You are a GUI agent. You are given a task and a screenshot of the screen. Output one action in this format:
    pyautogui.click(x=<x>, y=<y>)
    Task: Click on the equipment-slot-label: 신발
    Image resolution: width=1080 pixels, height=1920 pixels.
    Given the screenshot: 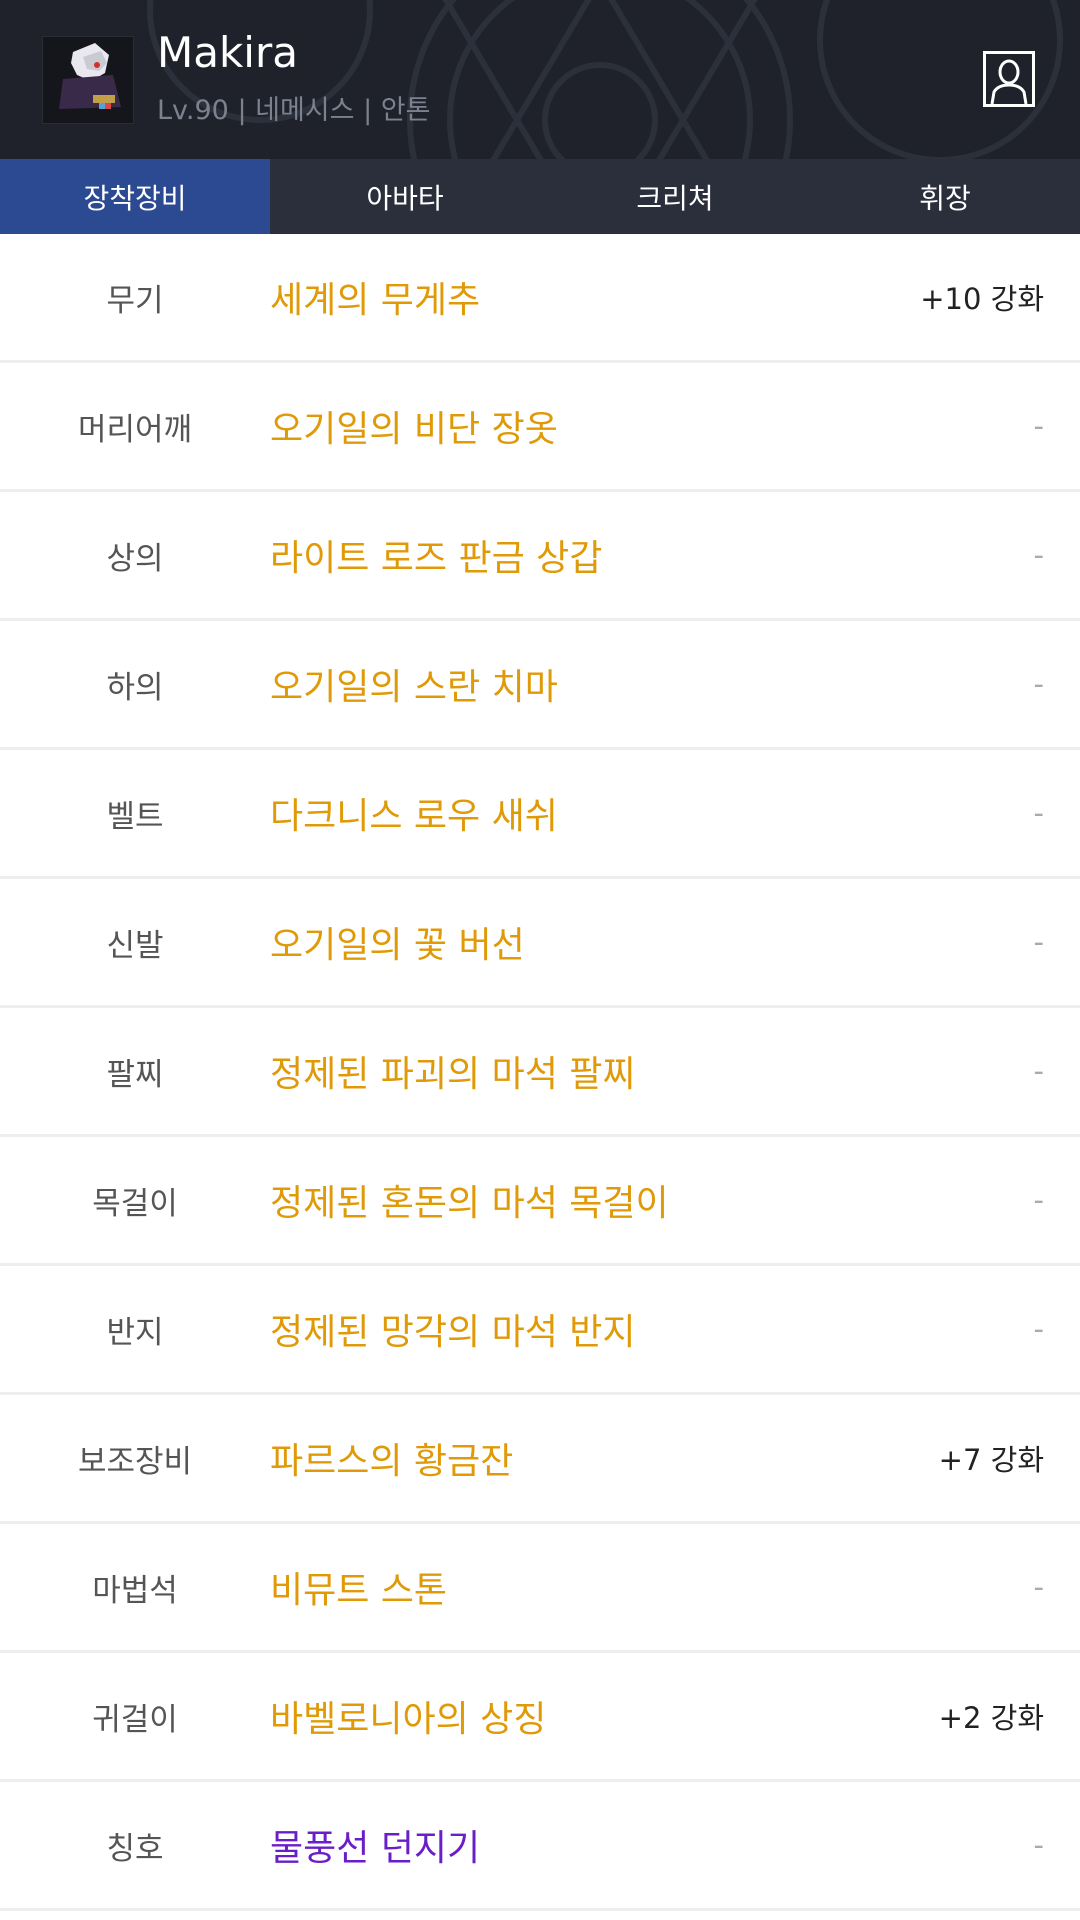 What is the action you would take?
    pyautogui.click(x=135, y=945)
    